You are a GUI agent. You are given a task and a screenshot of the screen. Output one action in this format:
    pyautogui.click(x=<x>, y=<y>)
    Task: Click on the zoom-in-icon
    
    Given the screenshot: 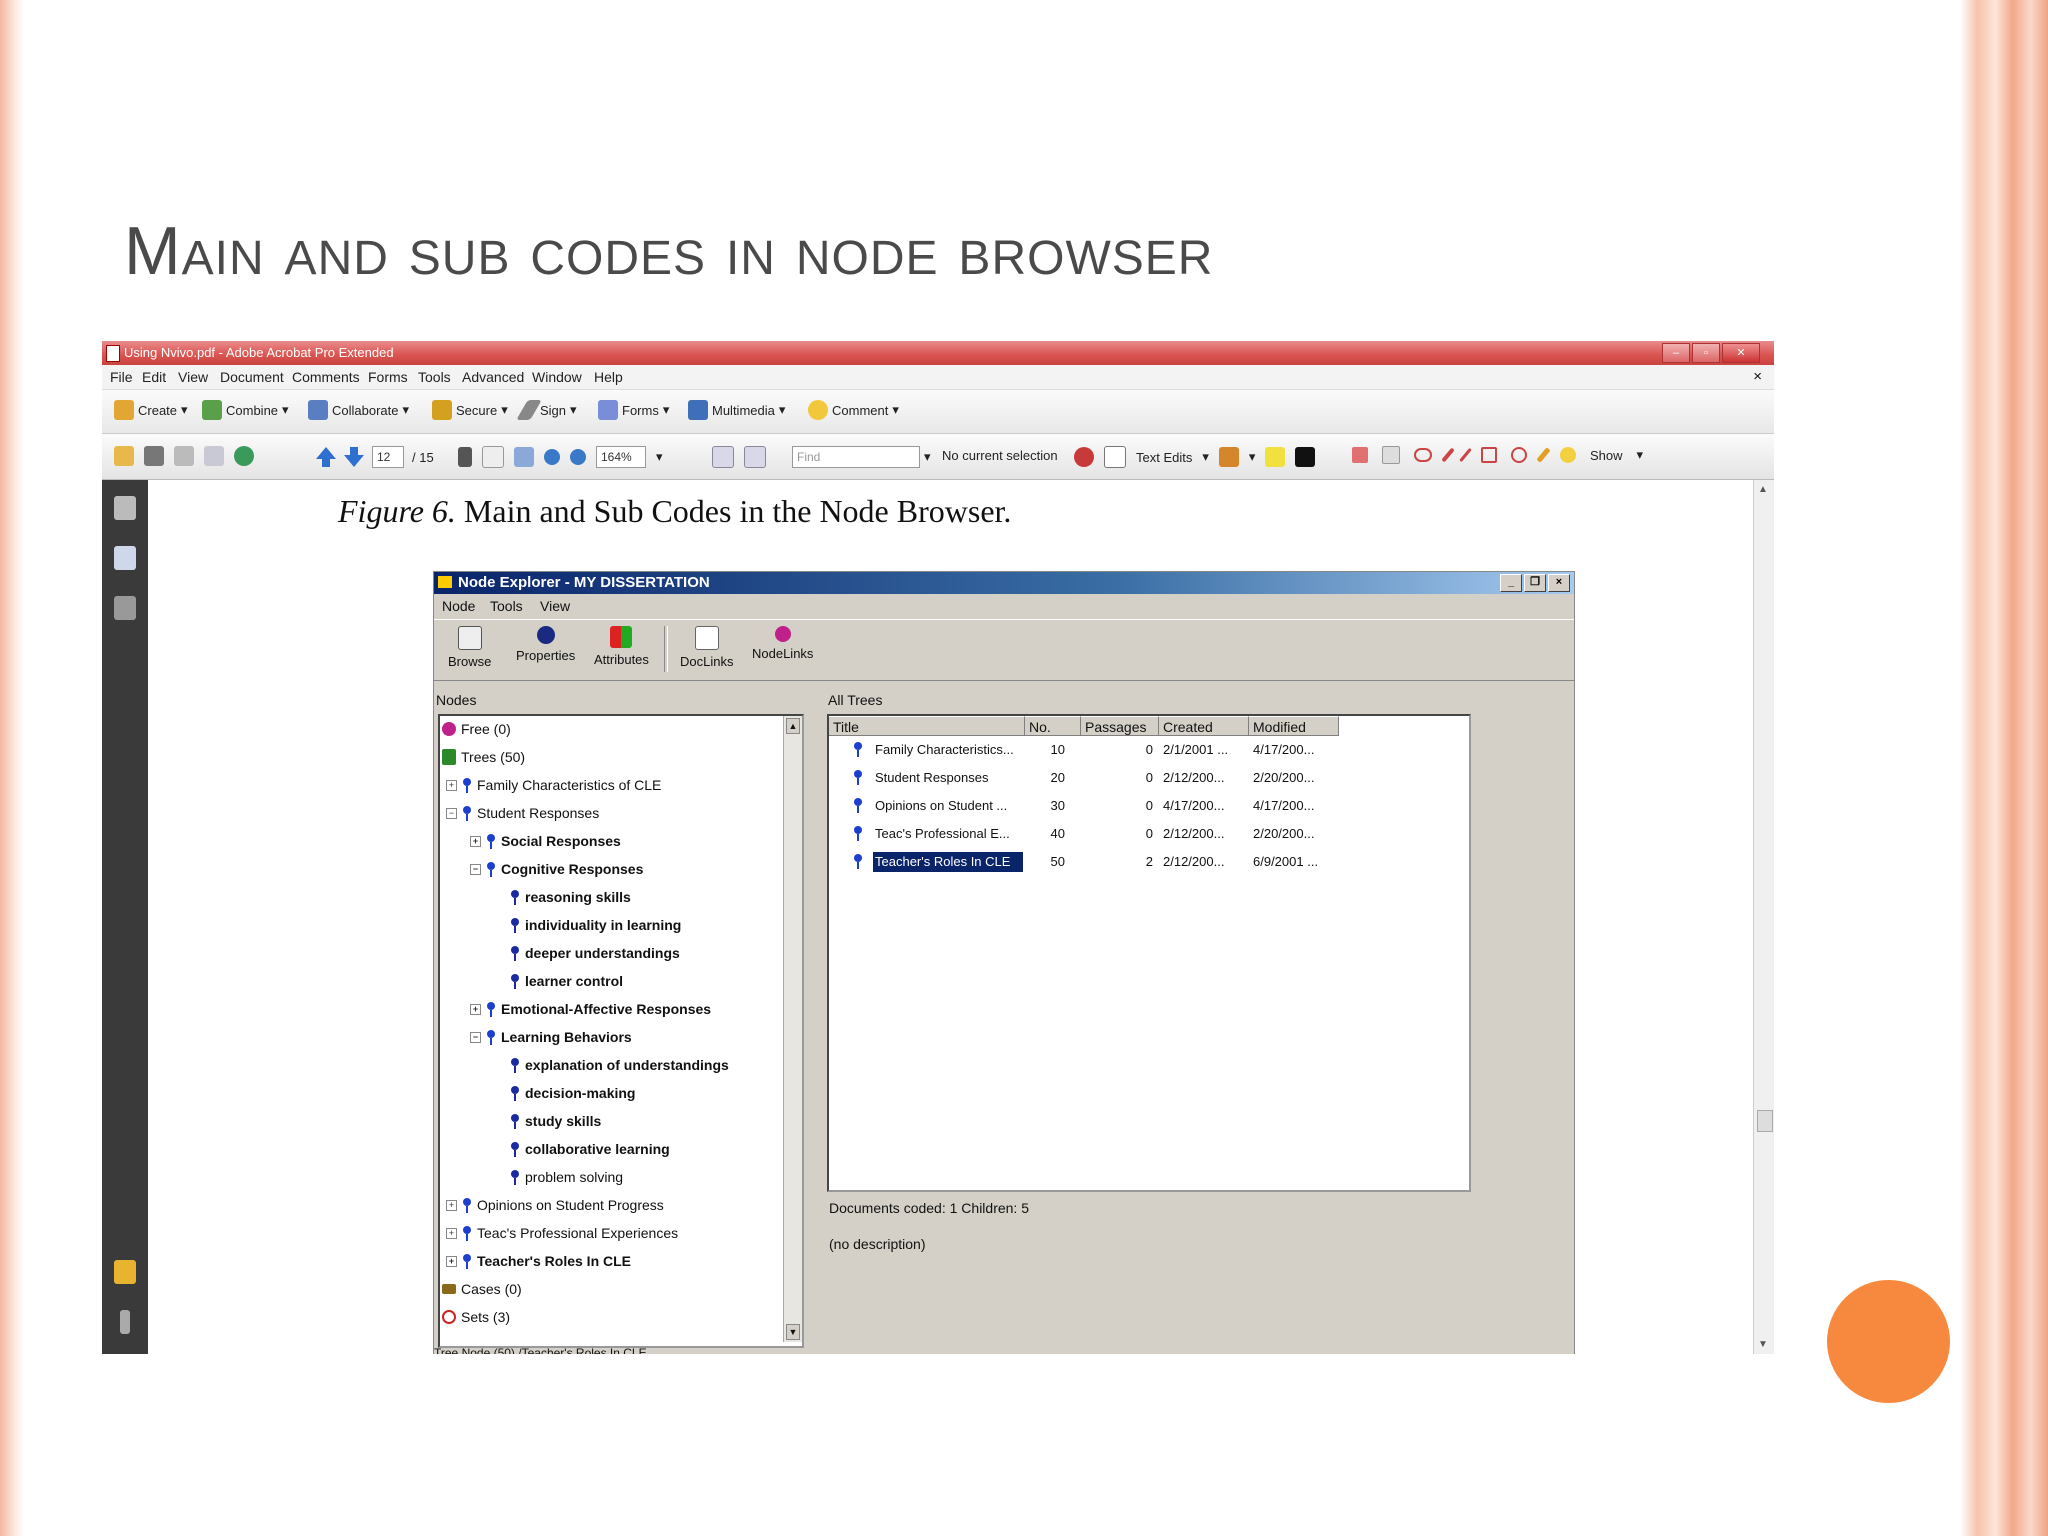 What is the action you would take?
    pyautogui.click(x=578, y=457)
    